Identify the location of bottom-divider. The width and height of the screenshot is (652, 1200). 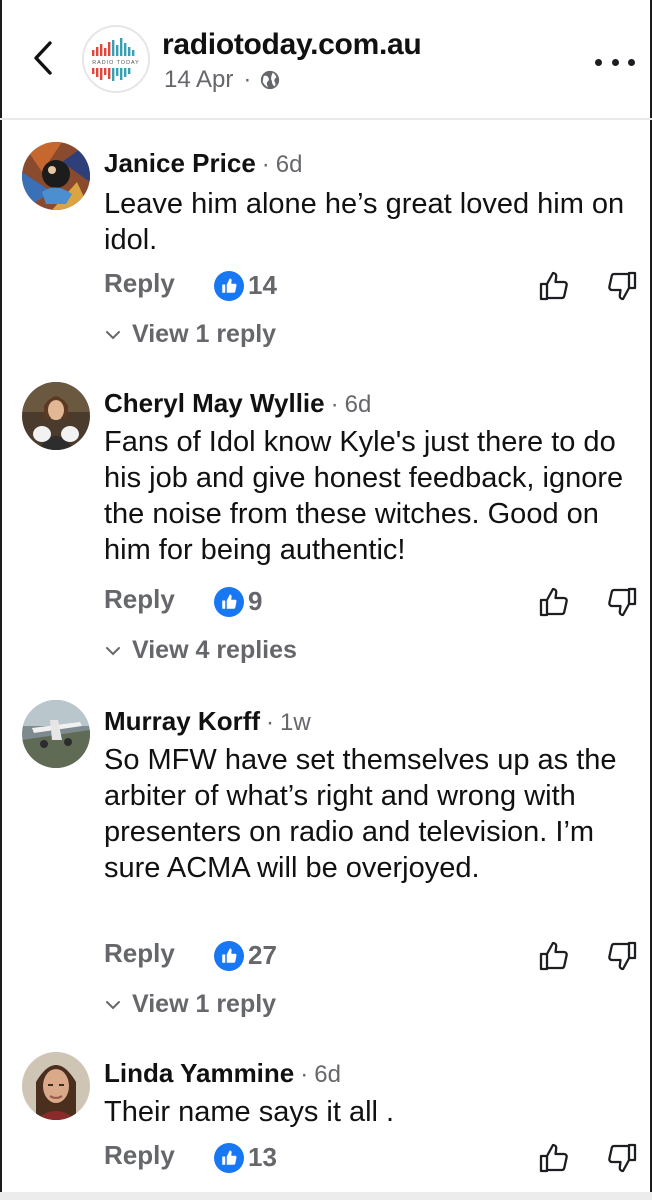
(326, 1196).